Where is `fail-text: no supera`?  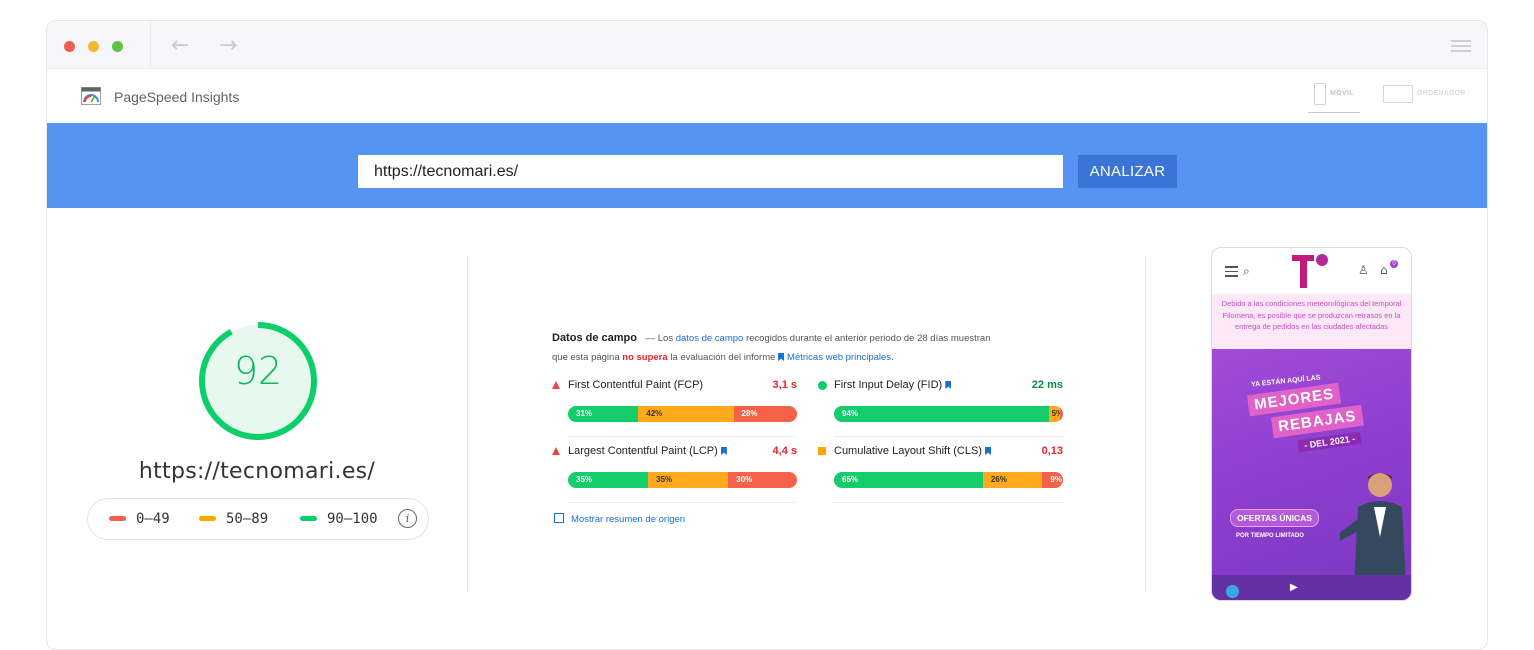 fail-text: no supera is located at coordinates (645, 357).